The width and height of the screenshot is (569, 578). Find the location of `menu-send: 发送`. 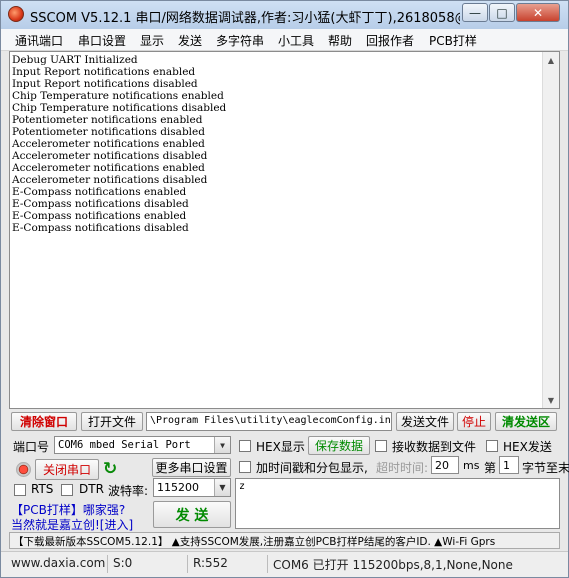

menu-send: 发送 is located at coordinates (190, 40).